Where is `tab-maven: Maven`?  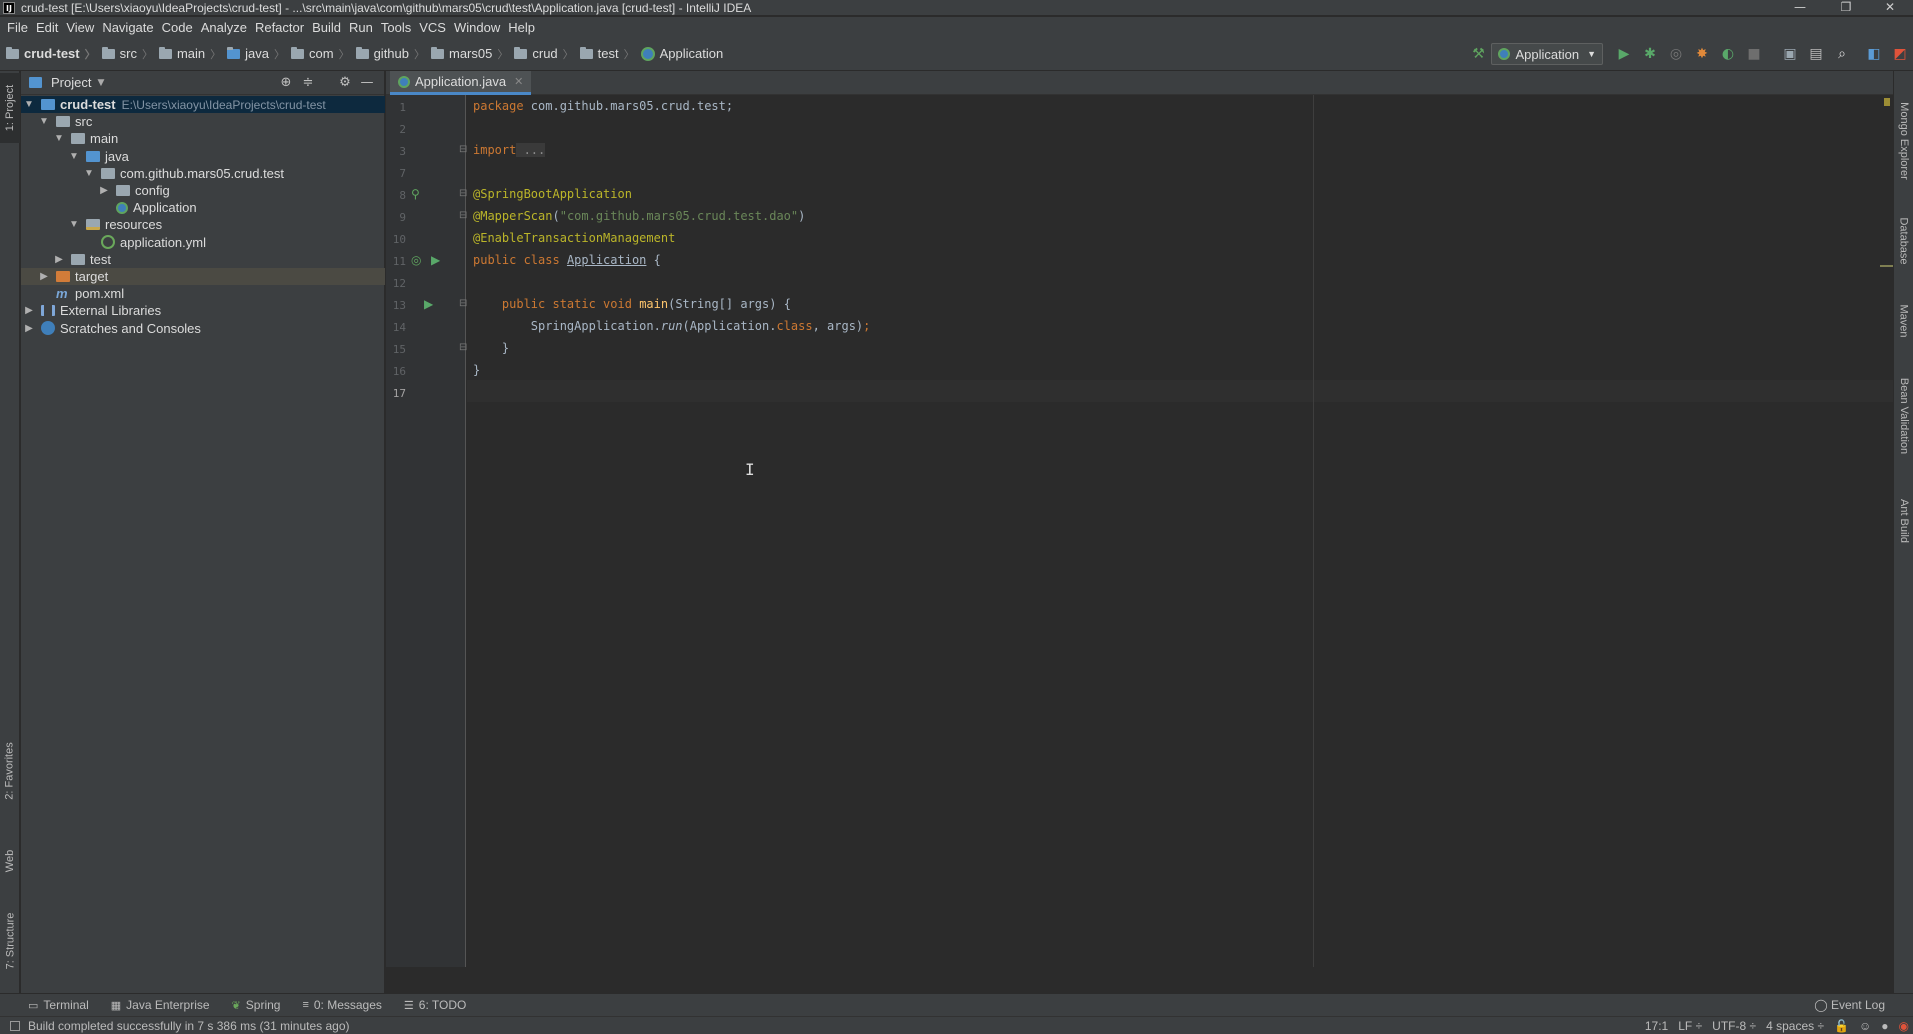
tab-maven: Maven is located at coordinates (1903, 321).